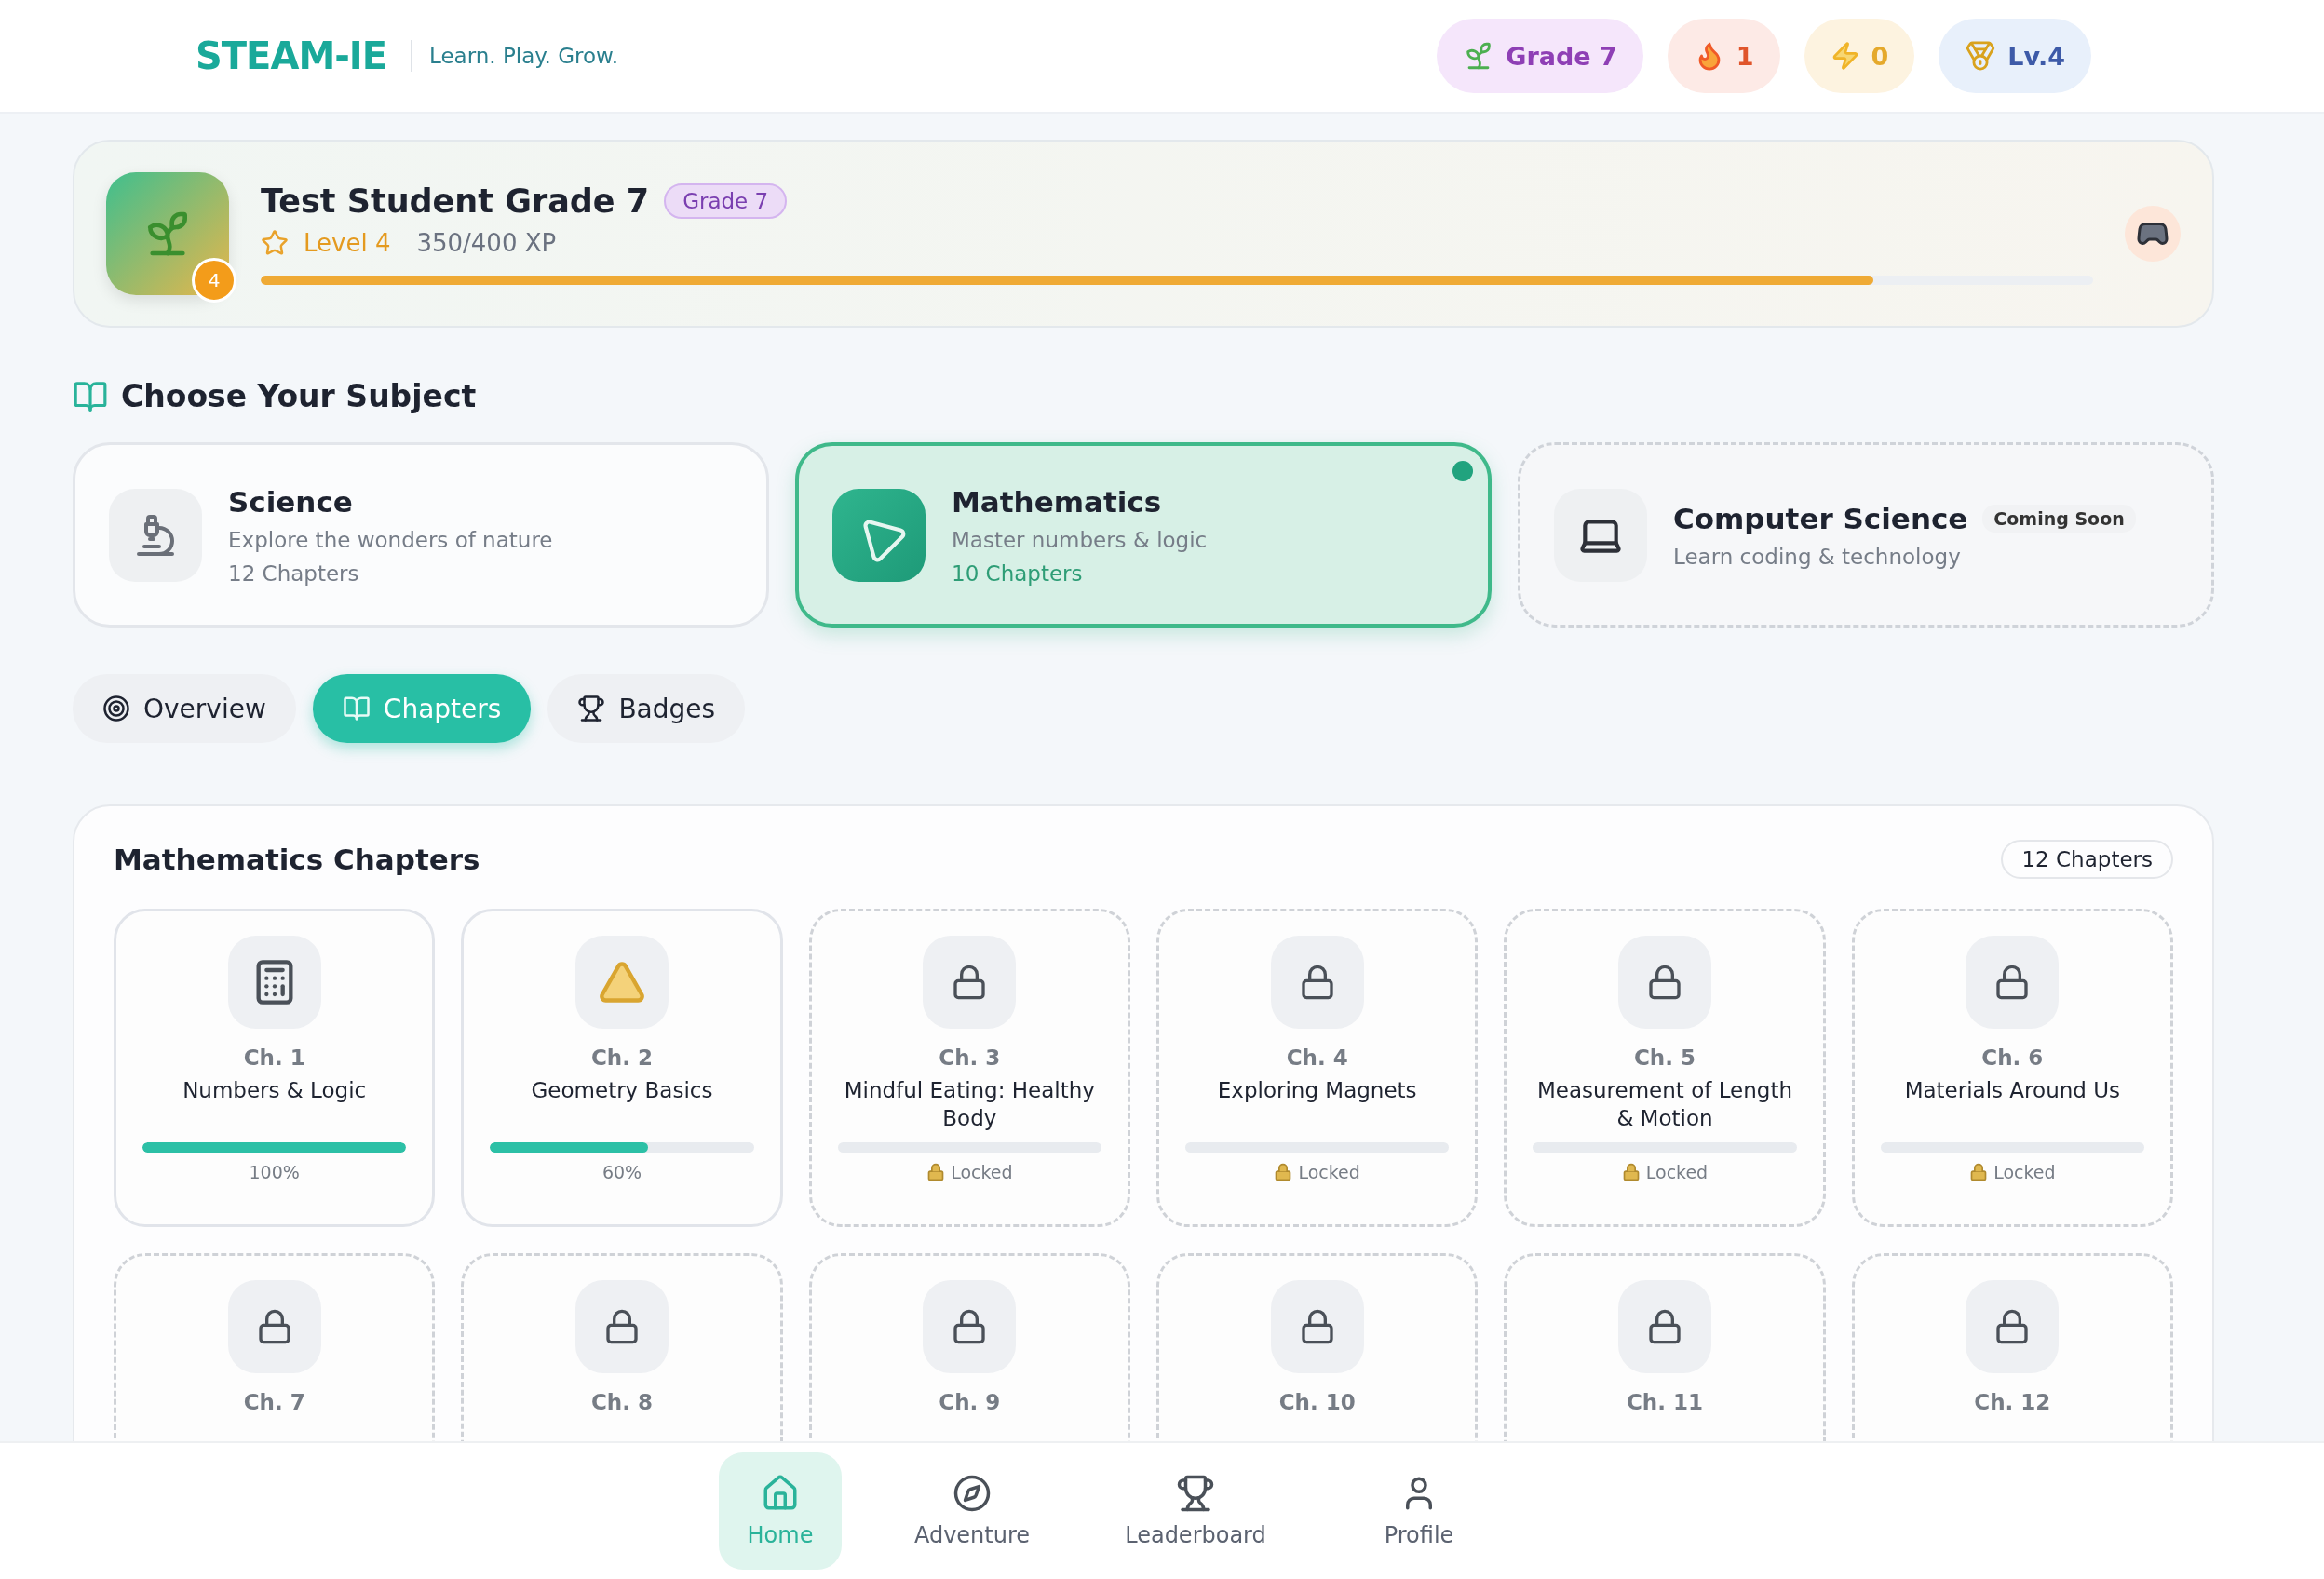 This screenshot has height=1579, width=2324. What do you see at coordinates (524, 56) in the screenshot?
I see `tagline: Learn. Play. Grow.` at bounding box center [524, 56].